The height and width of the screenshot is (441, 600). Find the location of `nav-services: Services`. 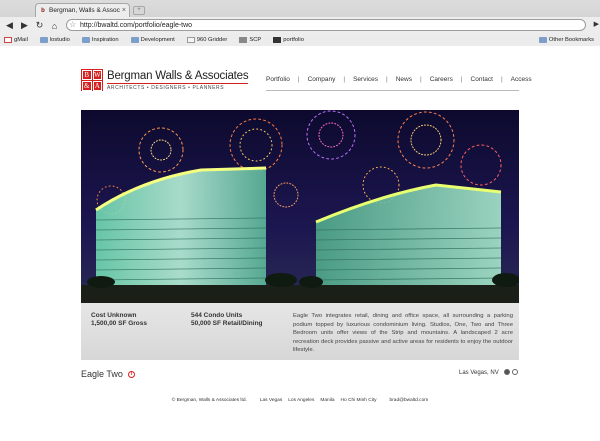

nav-services: Services is located at coordinates (365, 79).